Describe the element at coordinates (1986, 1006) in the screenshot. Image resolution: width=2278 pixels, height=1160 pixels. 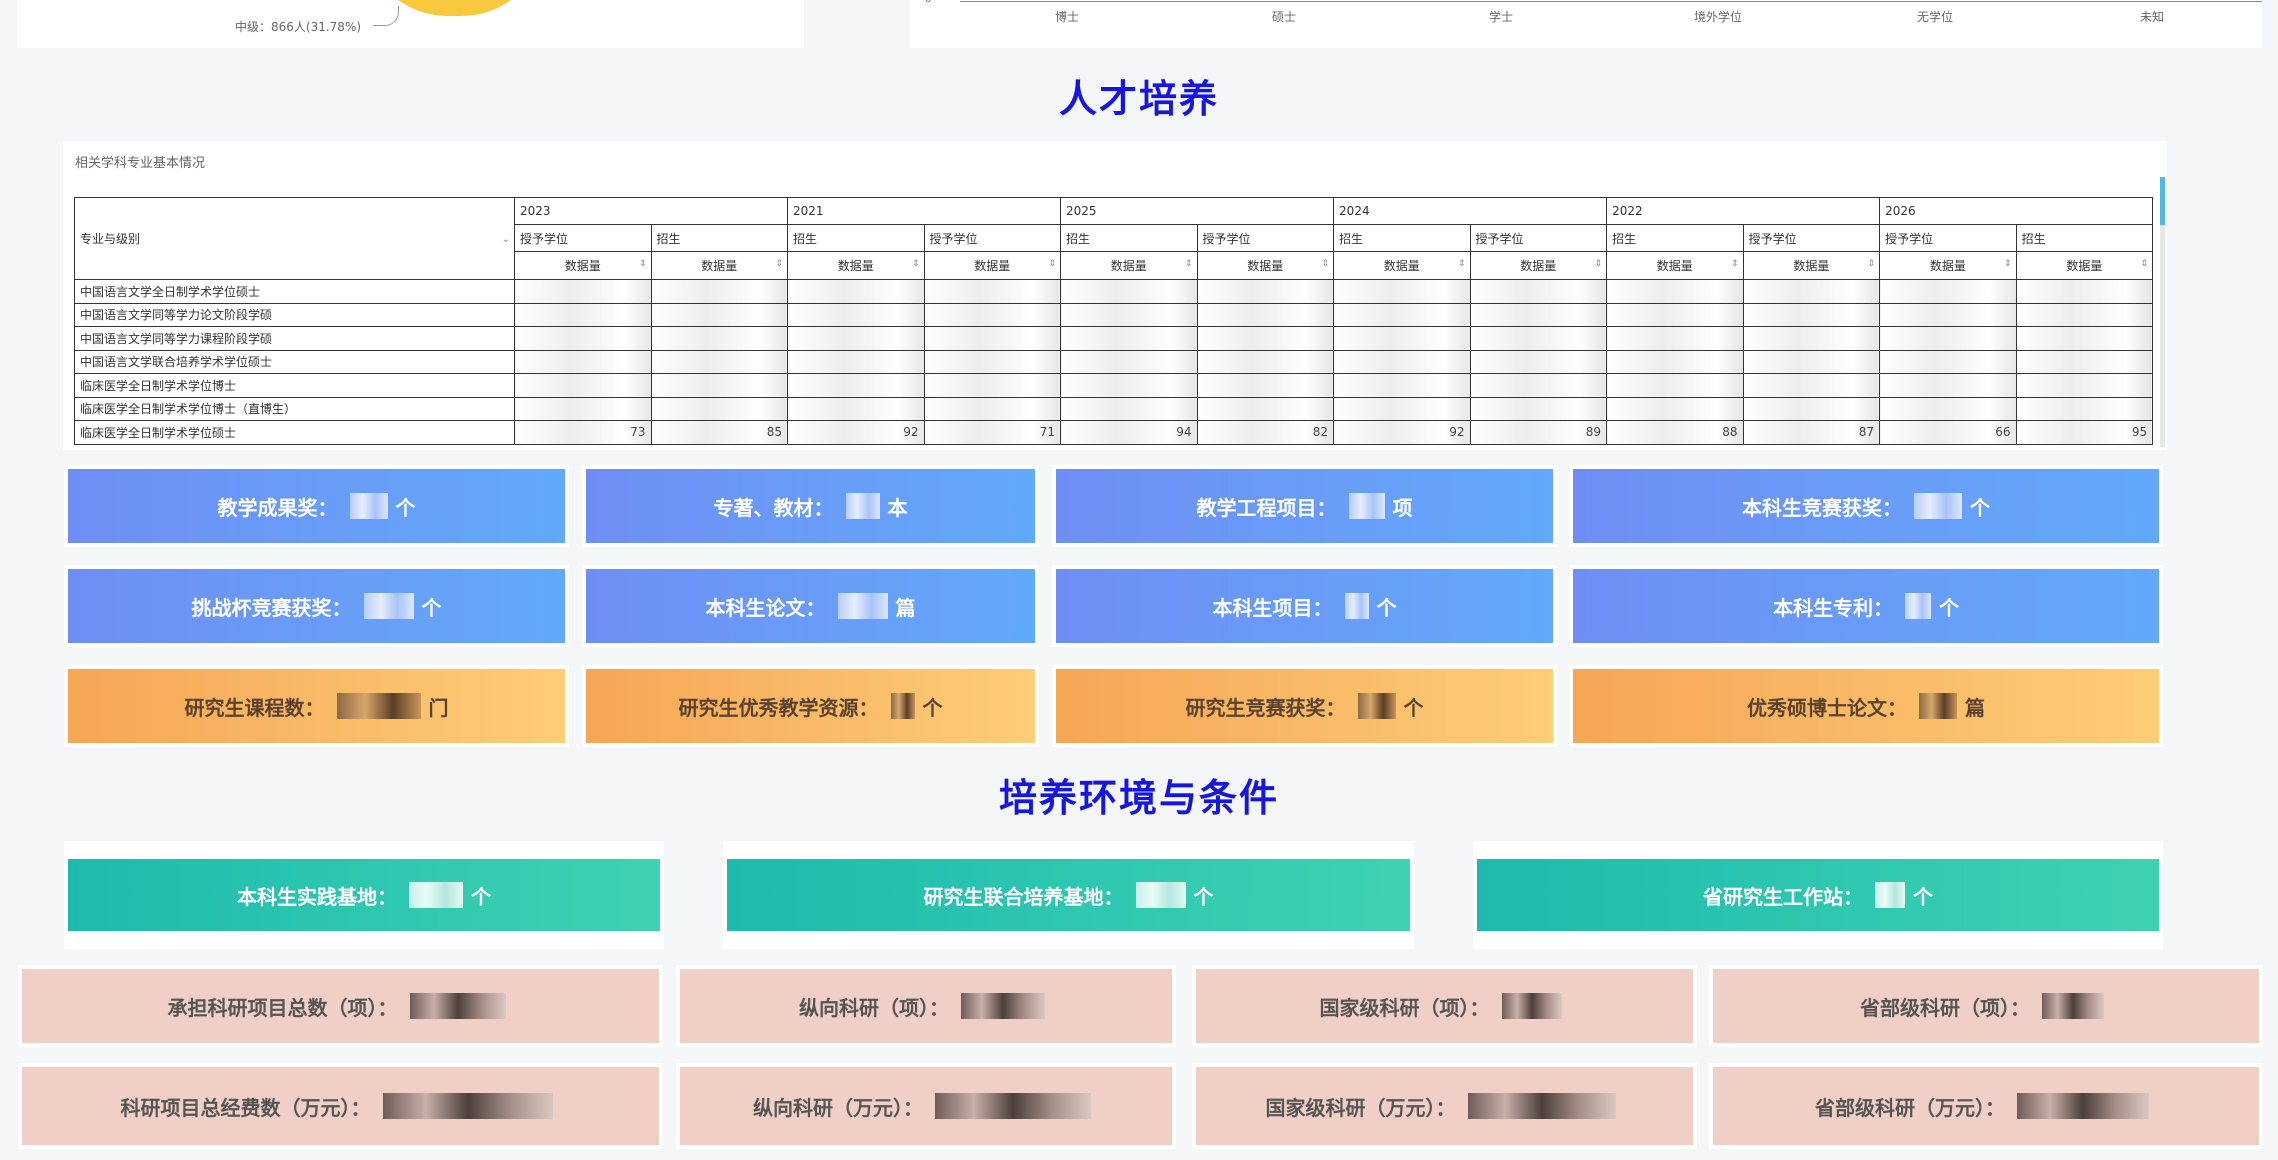
I see `card-provincial-research-count: 省部级科研（项）：` at that location.